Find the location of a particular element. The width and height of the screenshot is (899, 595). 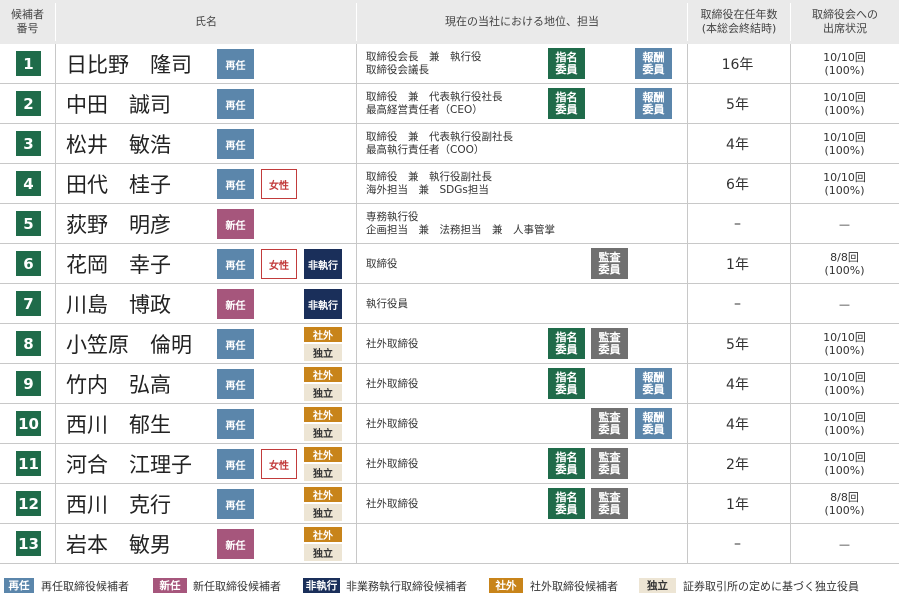

candidate-number: 10 is located at coordinates (28, 423).